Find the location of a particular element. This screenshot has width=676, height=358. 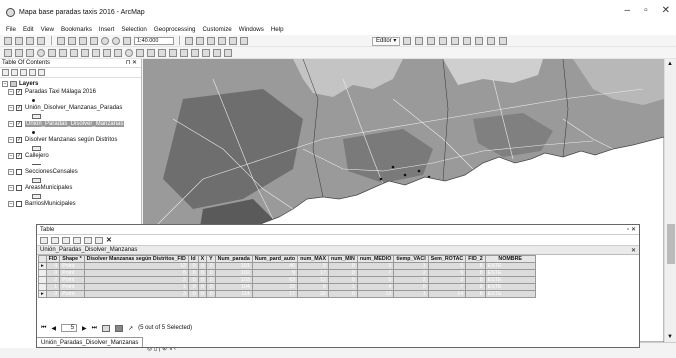

column-header: num_MAX is located at coordinates (313, 259).